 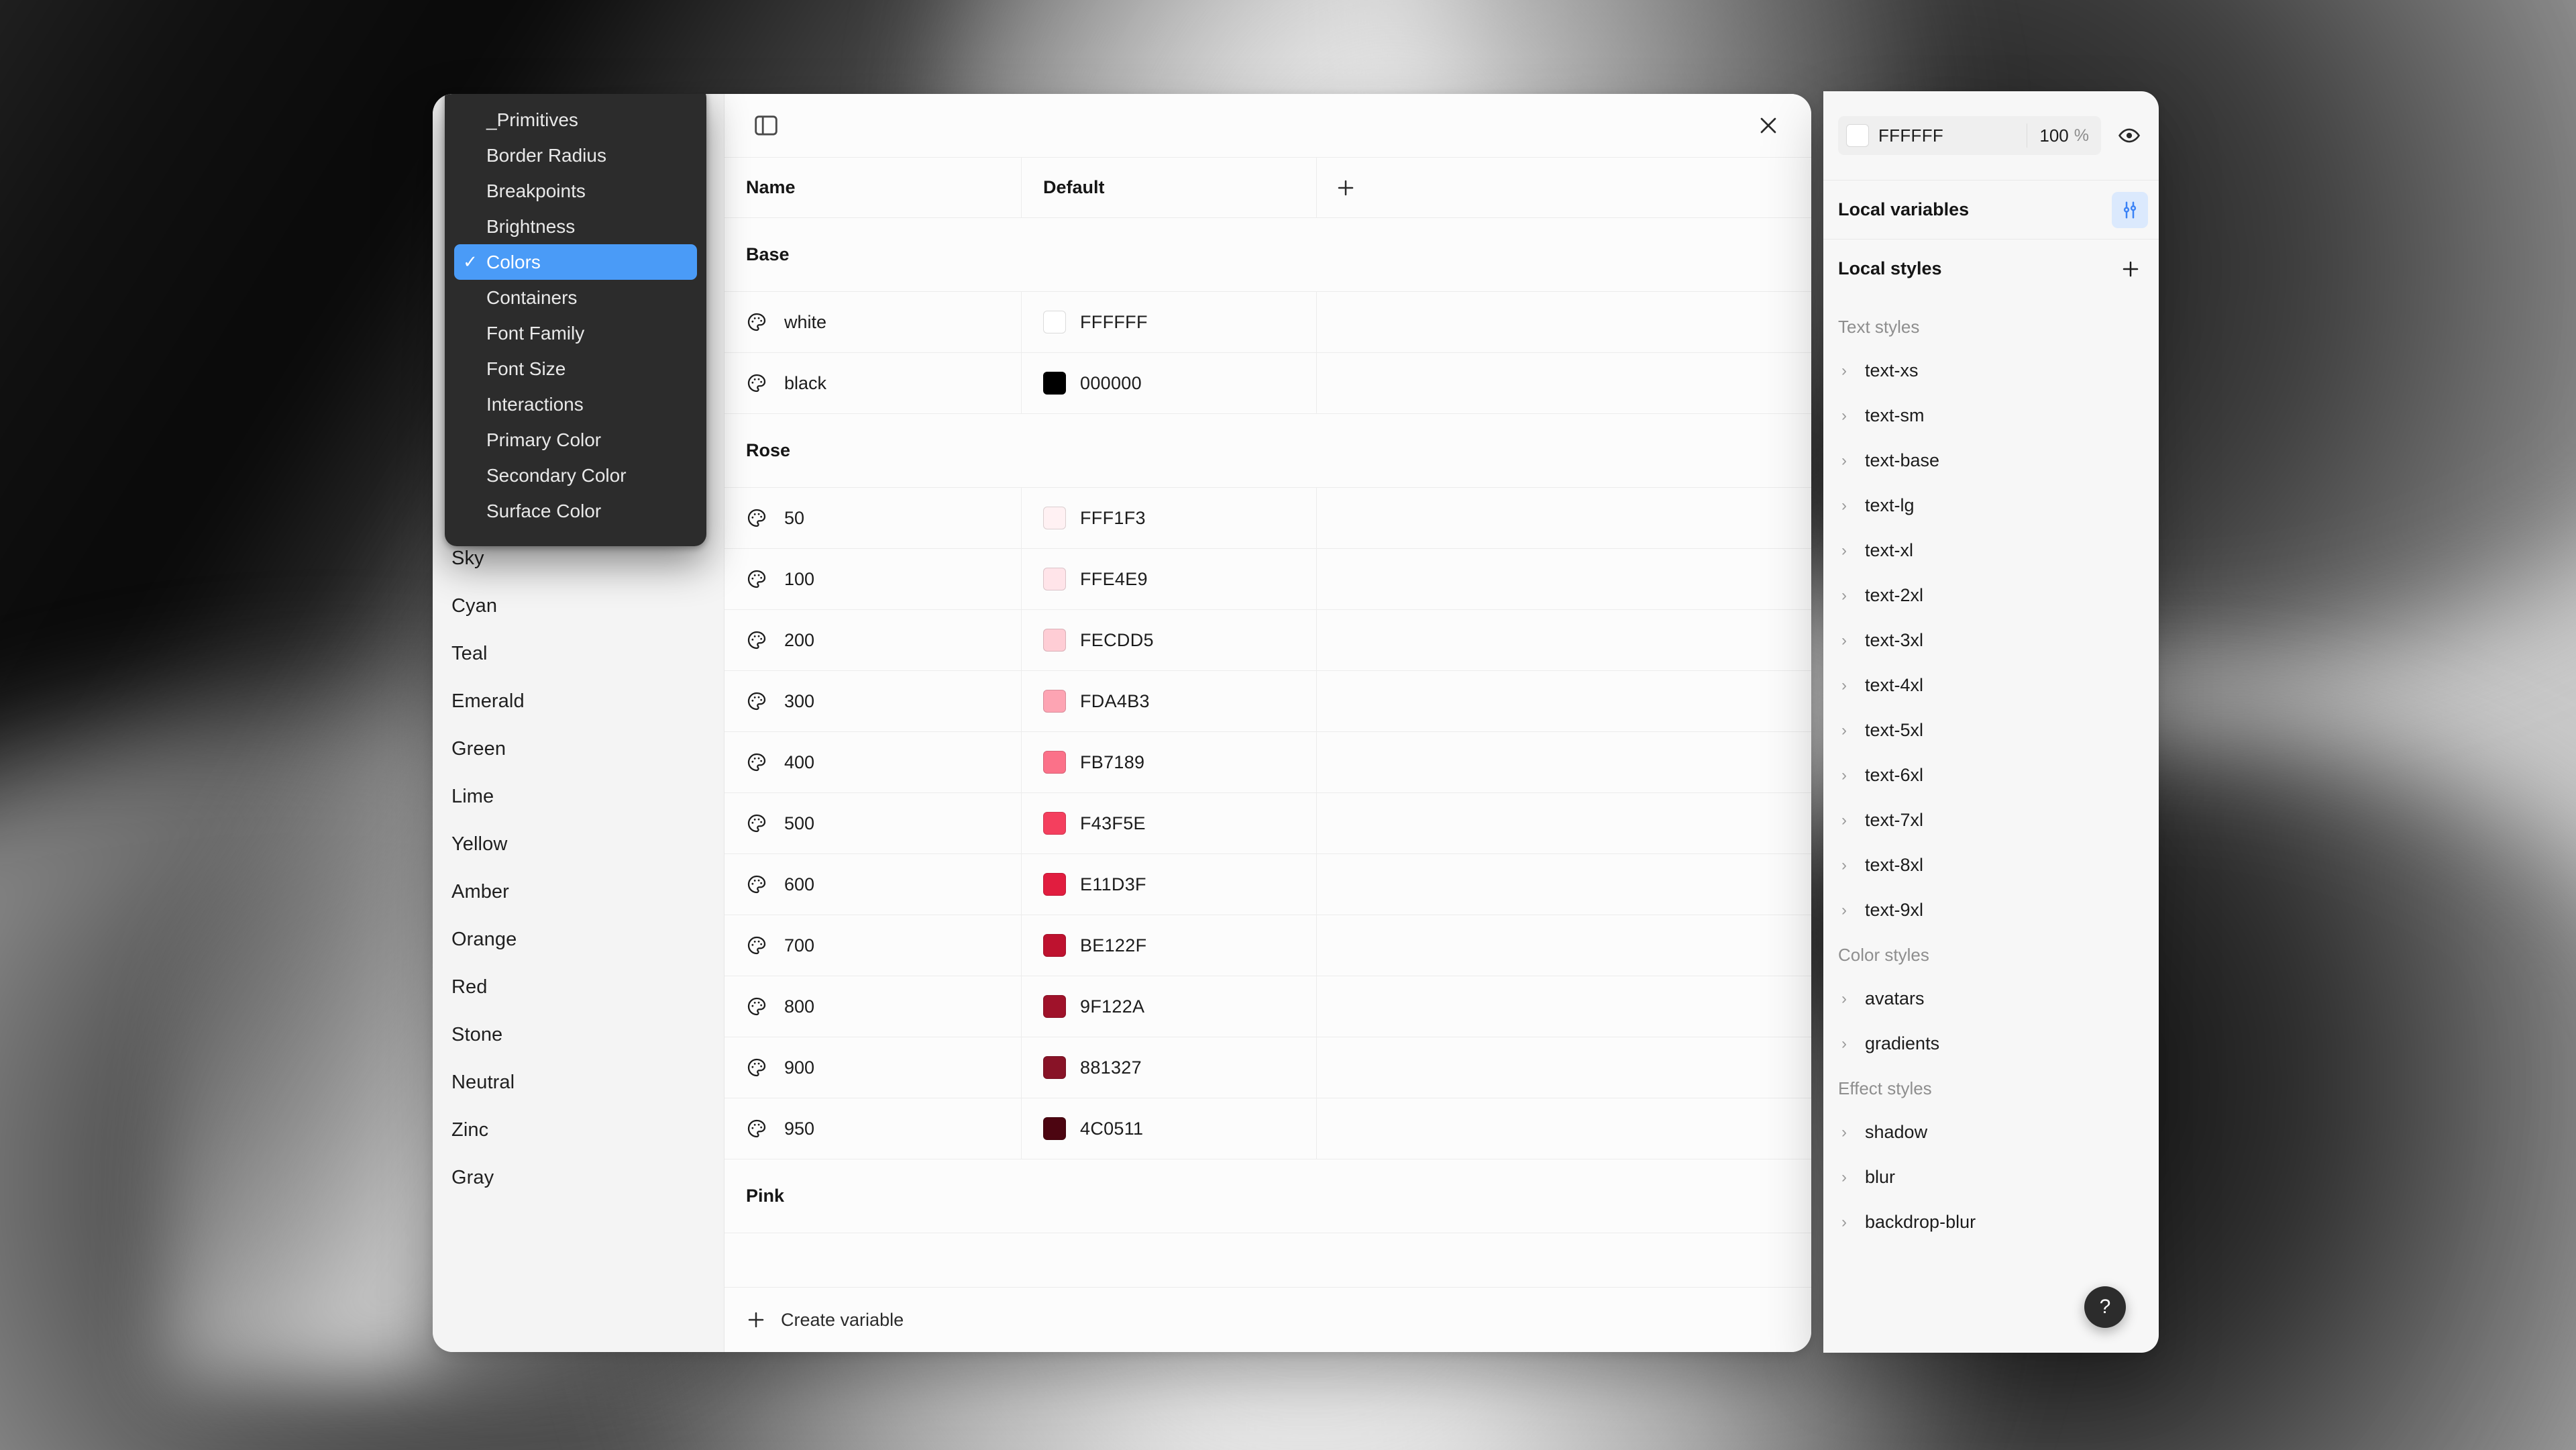 What do you see at coordinates (1991, 640) in the screenshot?
I see `style-item-text-3xl: › text-3xl` at bounding box center [1991, 640].